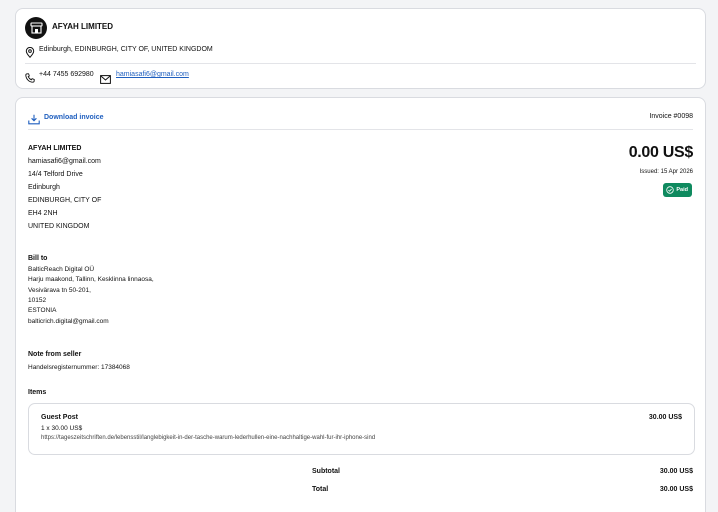  Describe the element at coordinates (66, 74) in the screenshot. I see `phone-number: +44 7455 692980` at that location.